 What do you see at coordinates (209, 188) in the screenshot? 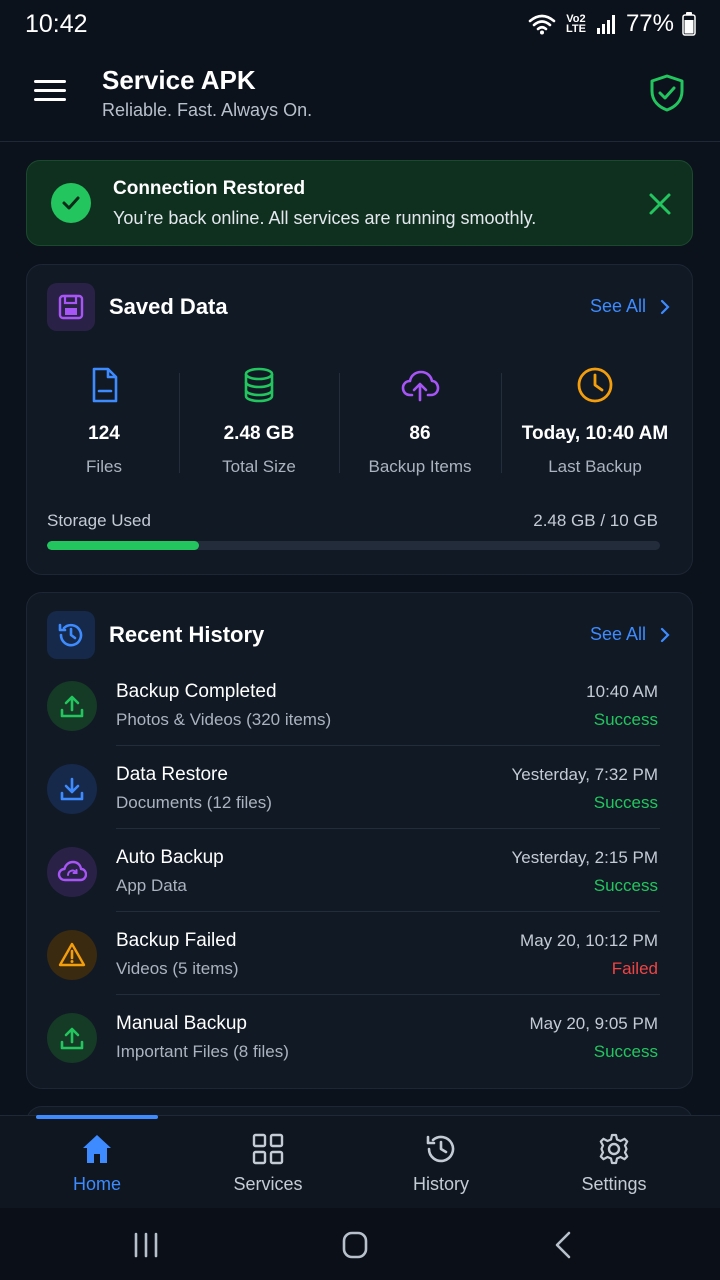
I see `banner-title: Connection Restored` at bounding box center [209, 188].